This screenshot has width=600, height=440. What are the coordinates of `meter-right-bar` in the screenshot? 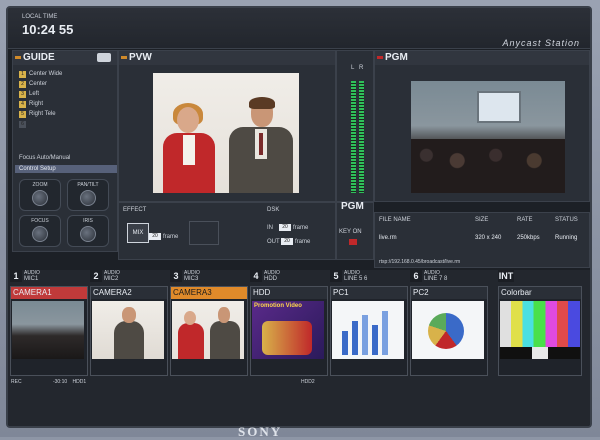 It's located at (361, 137).